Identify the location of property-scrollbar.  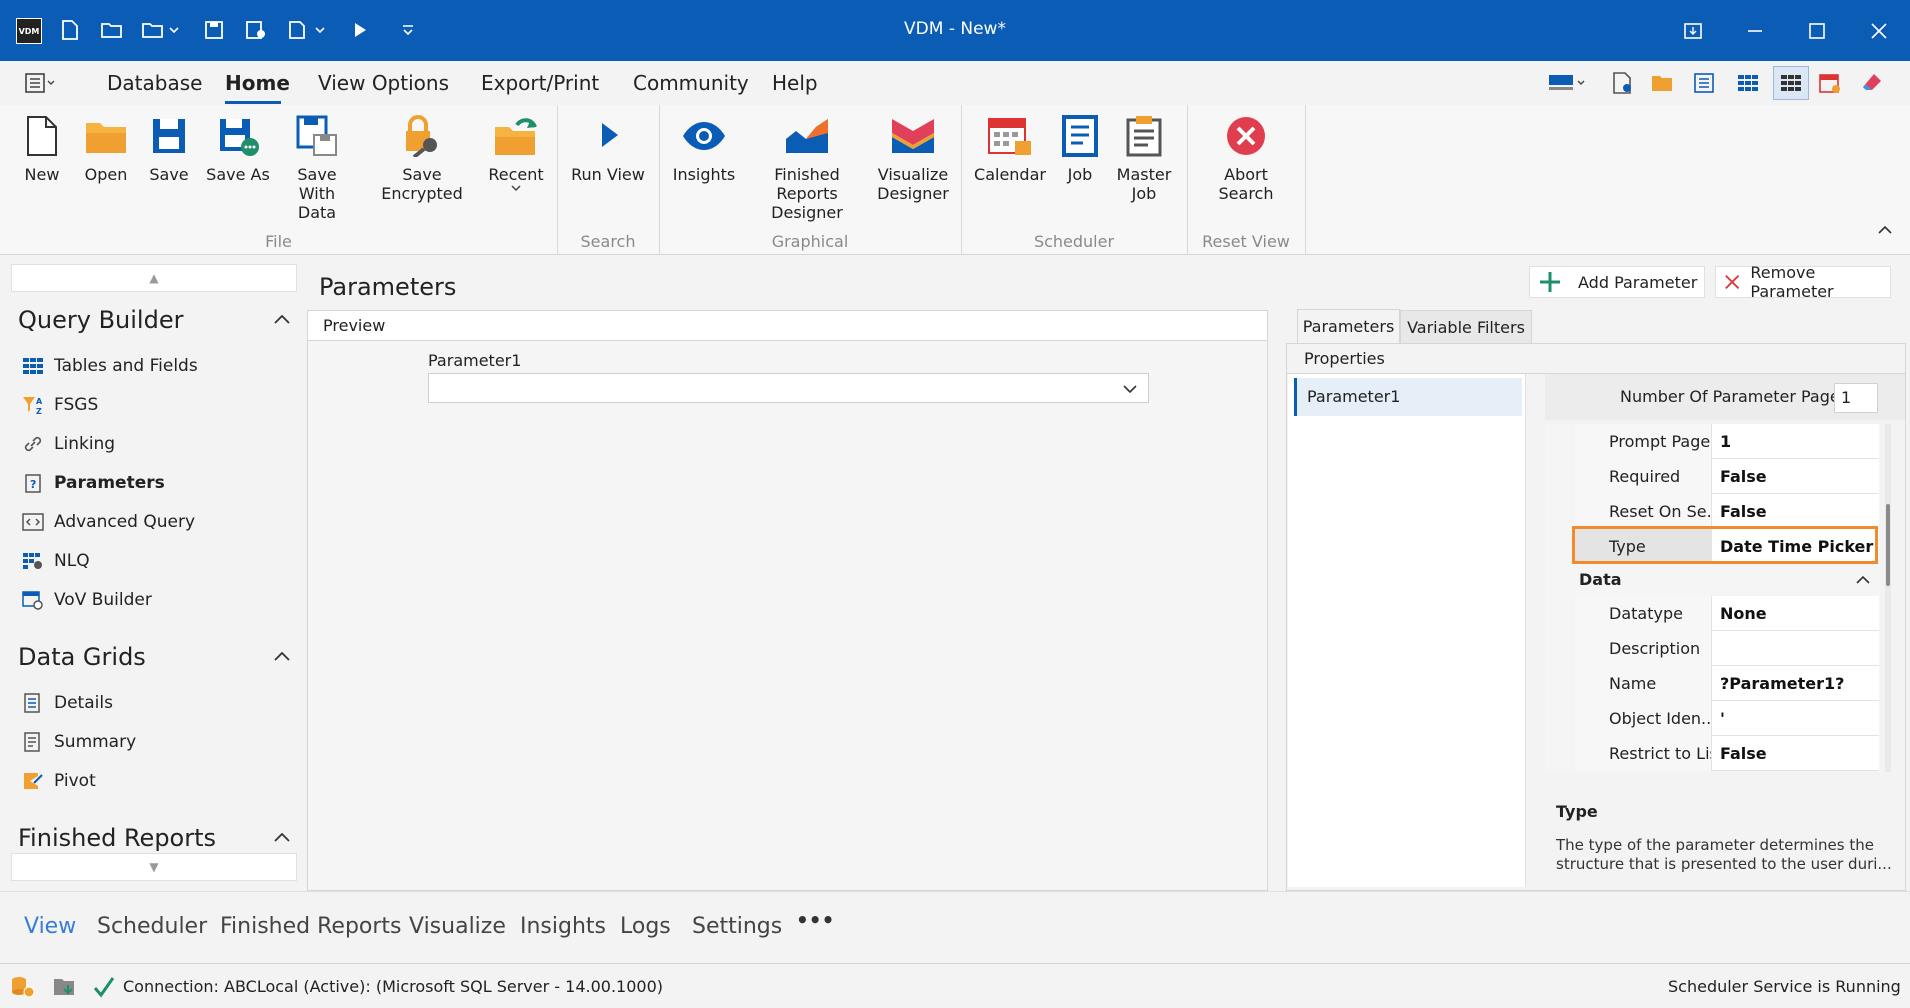
(1888, 598).